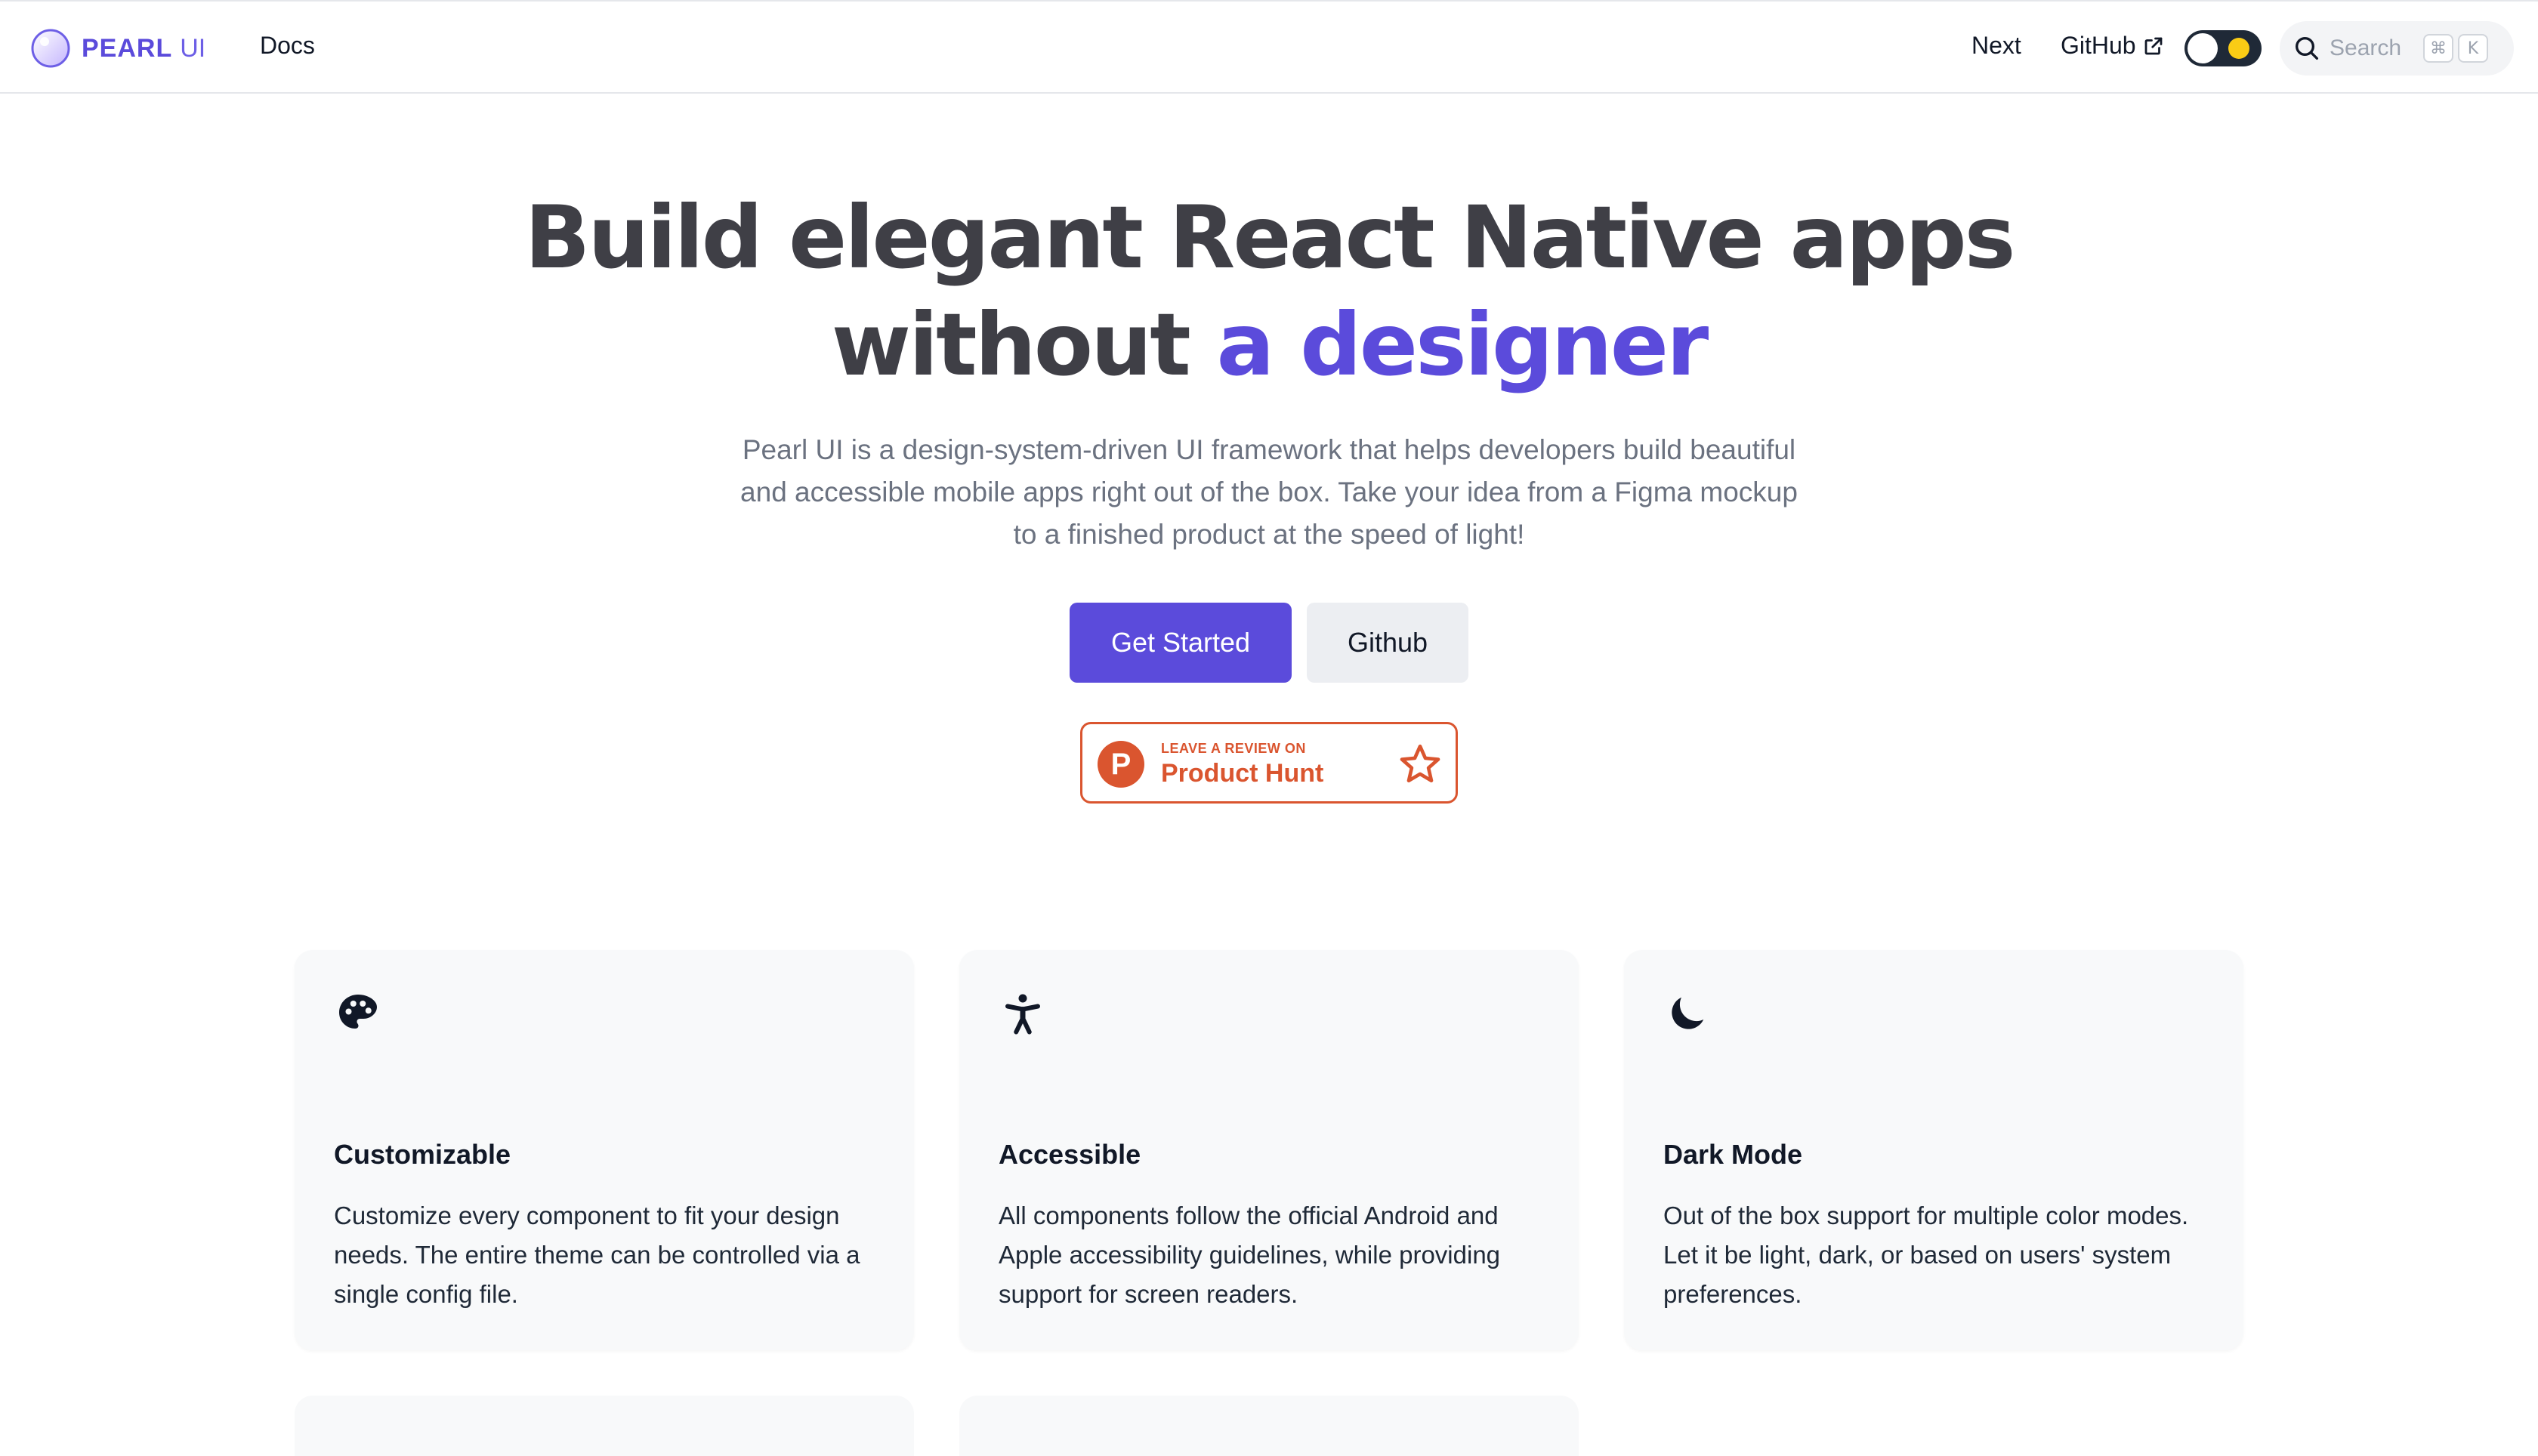  I want to click on github-button: Github, so click(1387, 643).